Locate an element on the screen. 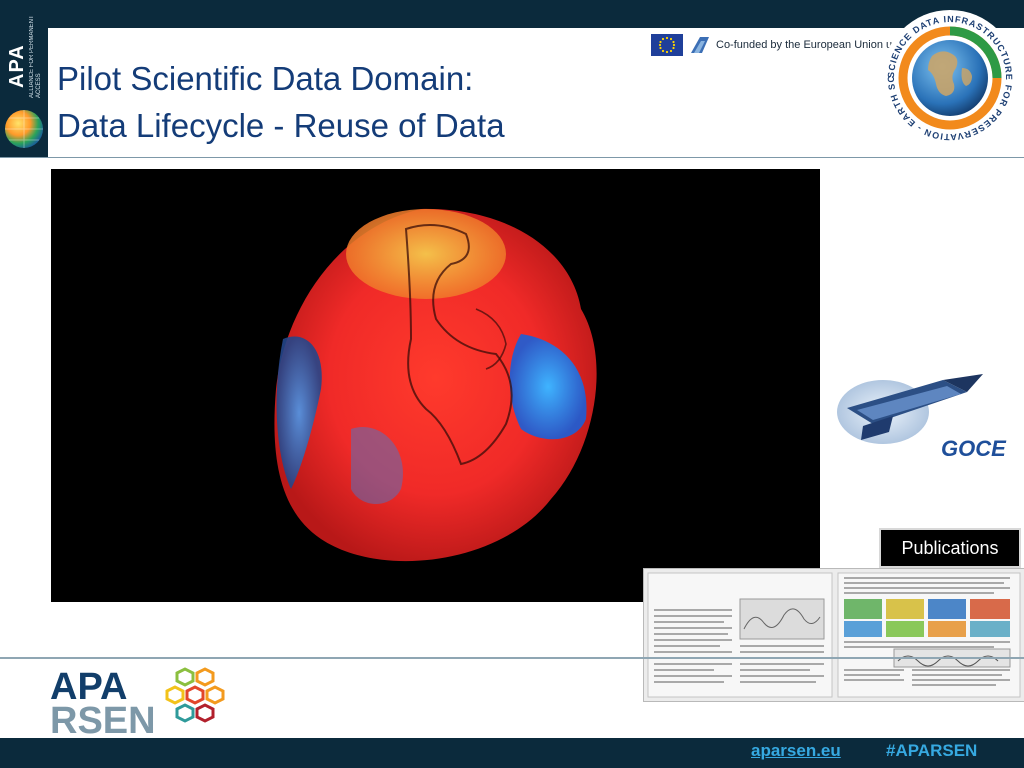 The height and width of the screenshot is (768, 1024). publications-label: Publications is located at coordinates (950, 548).